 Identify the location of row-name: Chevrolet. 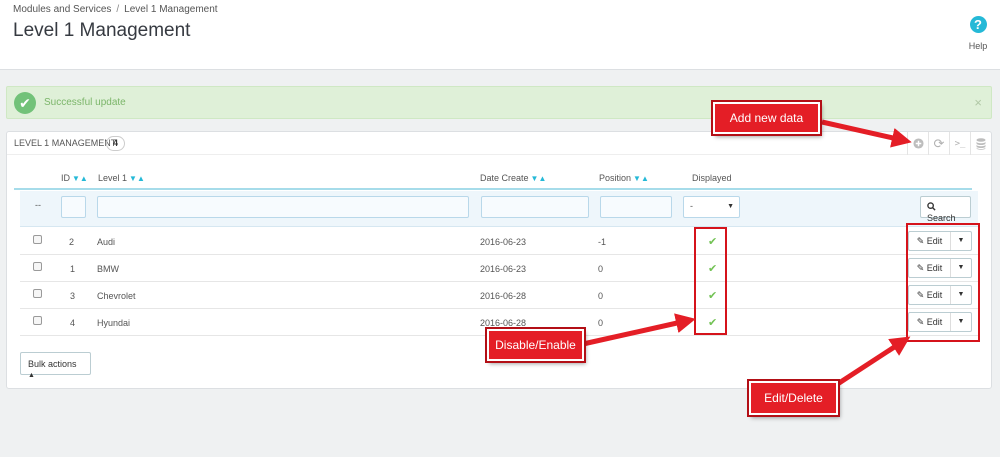
(116, 296).